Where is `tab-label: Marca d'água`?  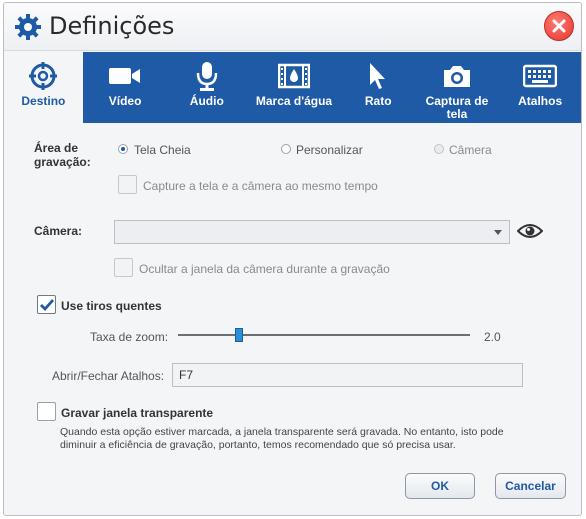 tab-label: Marca d'água is located at coordinates (294, 101).